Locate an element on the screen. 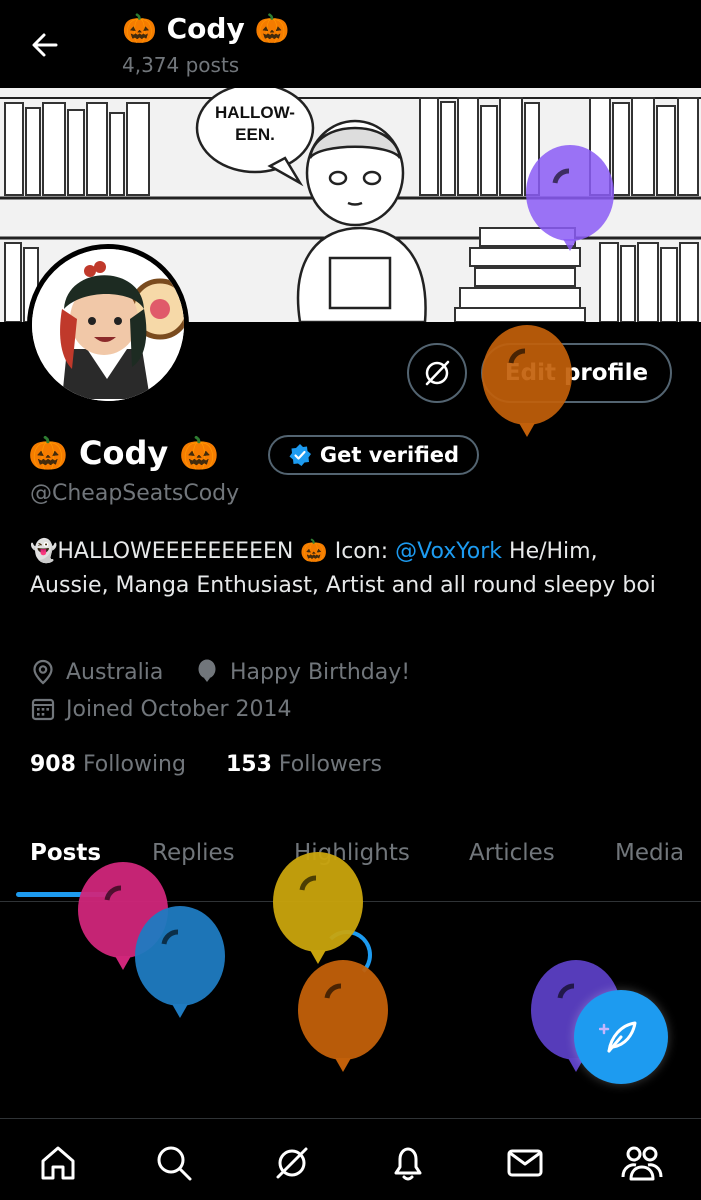  nav-messages is located at coordinates (525, 1163).